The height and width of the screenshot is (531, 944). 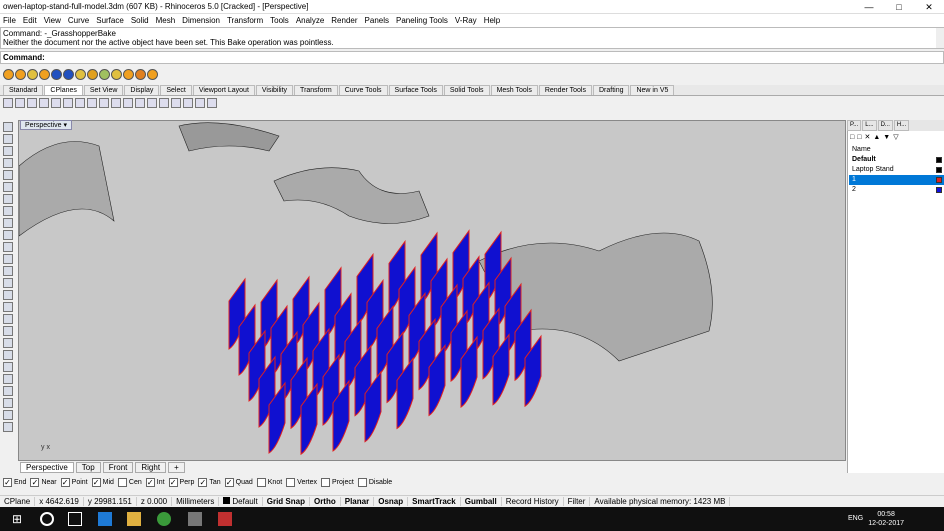 I want to click on tab-render-tools: Render Tools, so click(x=565, y=90).